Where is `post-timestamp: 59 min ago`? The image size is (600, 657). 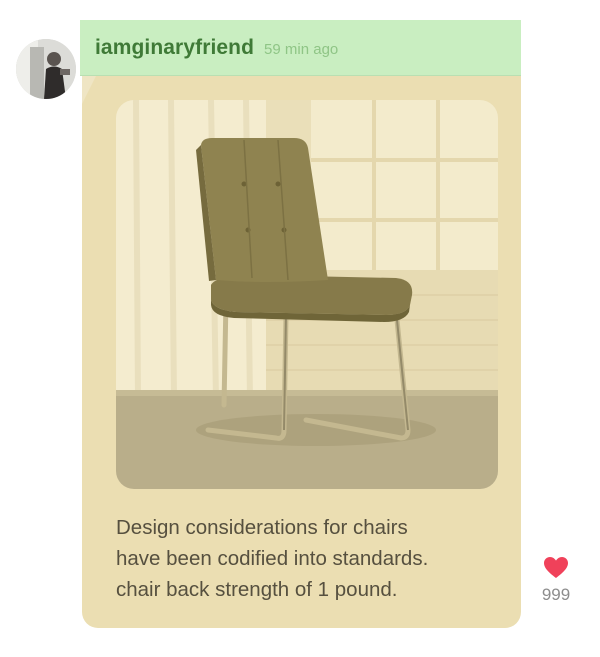 post-timestamp: 59 min ago is located at coordinates (301, 49).